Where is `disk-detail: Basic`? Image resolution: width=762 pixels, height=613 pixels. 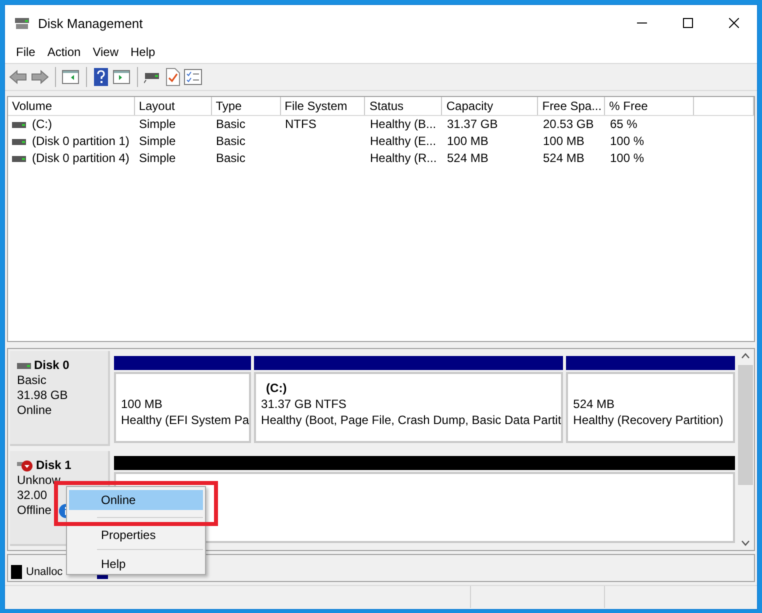
disk-detail: Basic is located at coordinates (31, 380).